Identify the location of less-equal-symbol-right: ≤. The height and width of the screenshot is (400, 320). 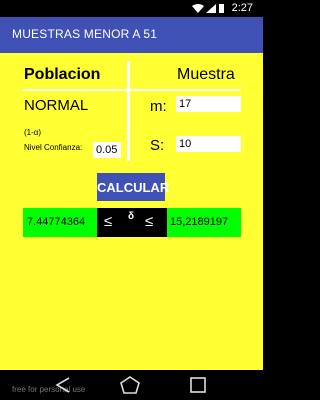
(149, 221).